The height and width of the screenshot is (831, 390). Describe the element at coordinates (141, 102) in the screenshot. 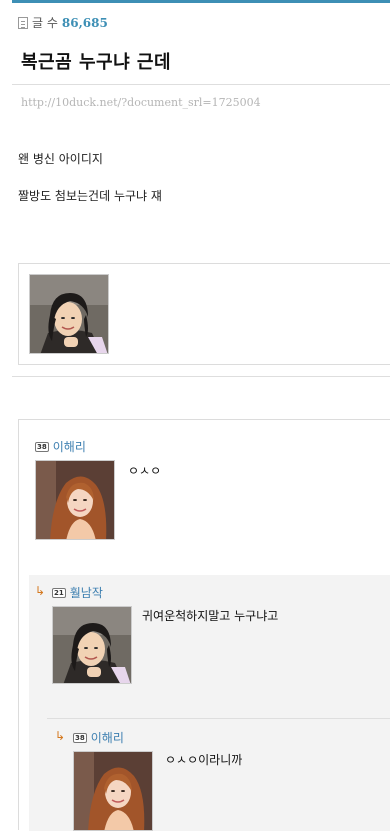

I see `post-url-link: http://10duck.net/?document_srl=1725004` at that location.